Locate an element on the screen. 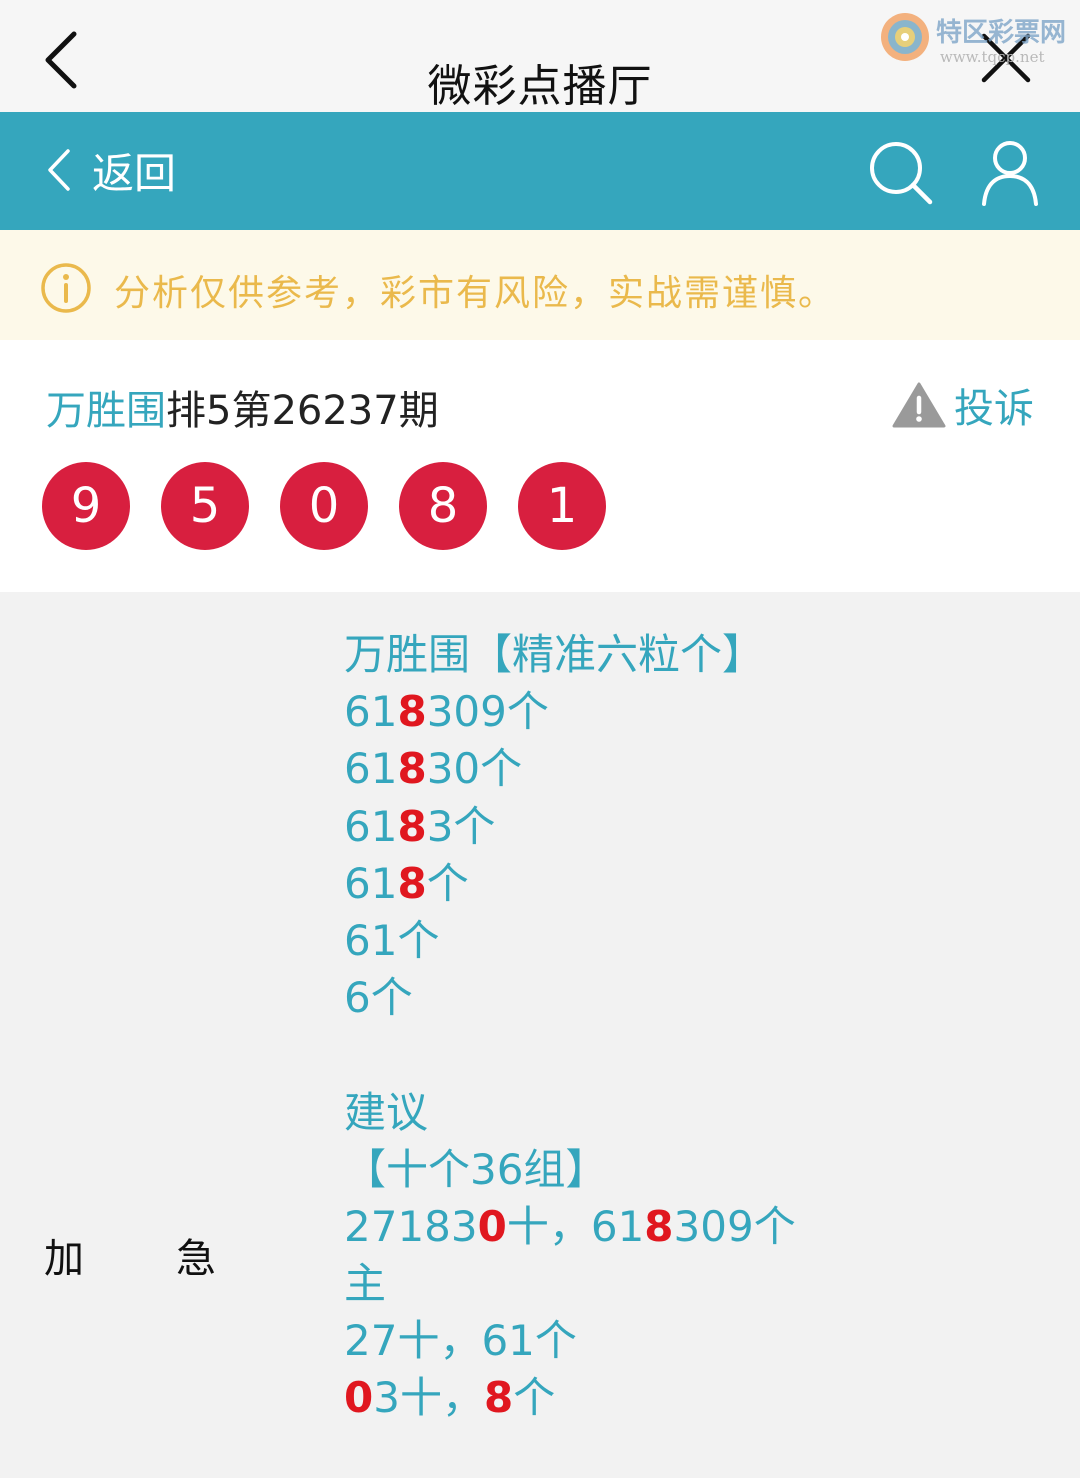  content-line: 271830十，618309个 is located at coordinates (570, 1226).